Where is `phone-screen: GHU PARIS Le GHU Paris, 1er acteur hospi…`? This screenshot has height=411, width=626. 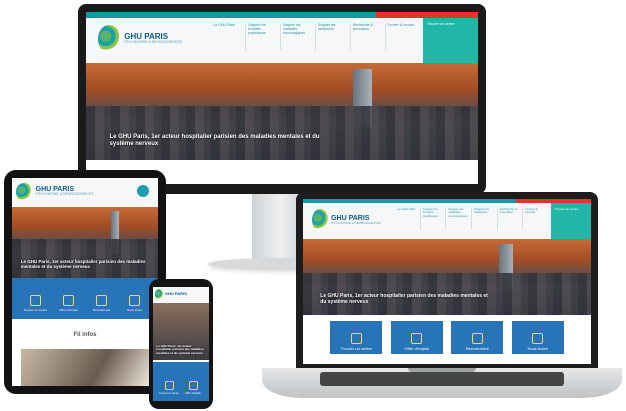
phone-screen: GHU PARIS Le GHU Paris, 1er acteur hospi… is located at coordinates (181, 344).